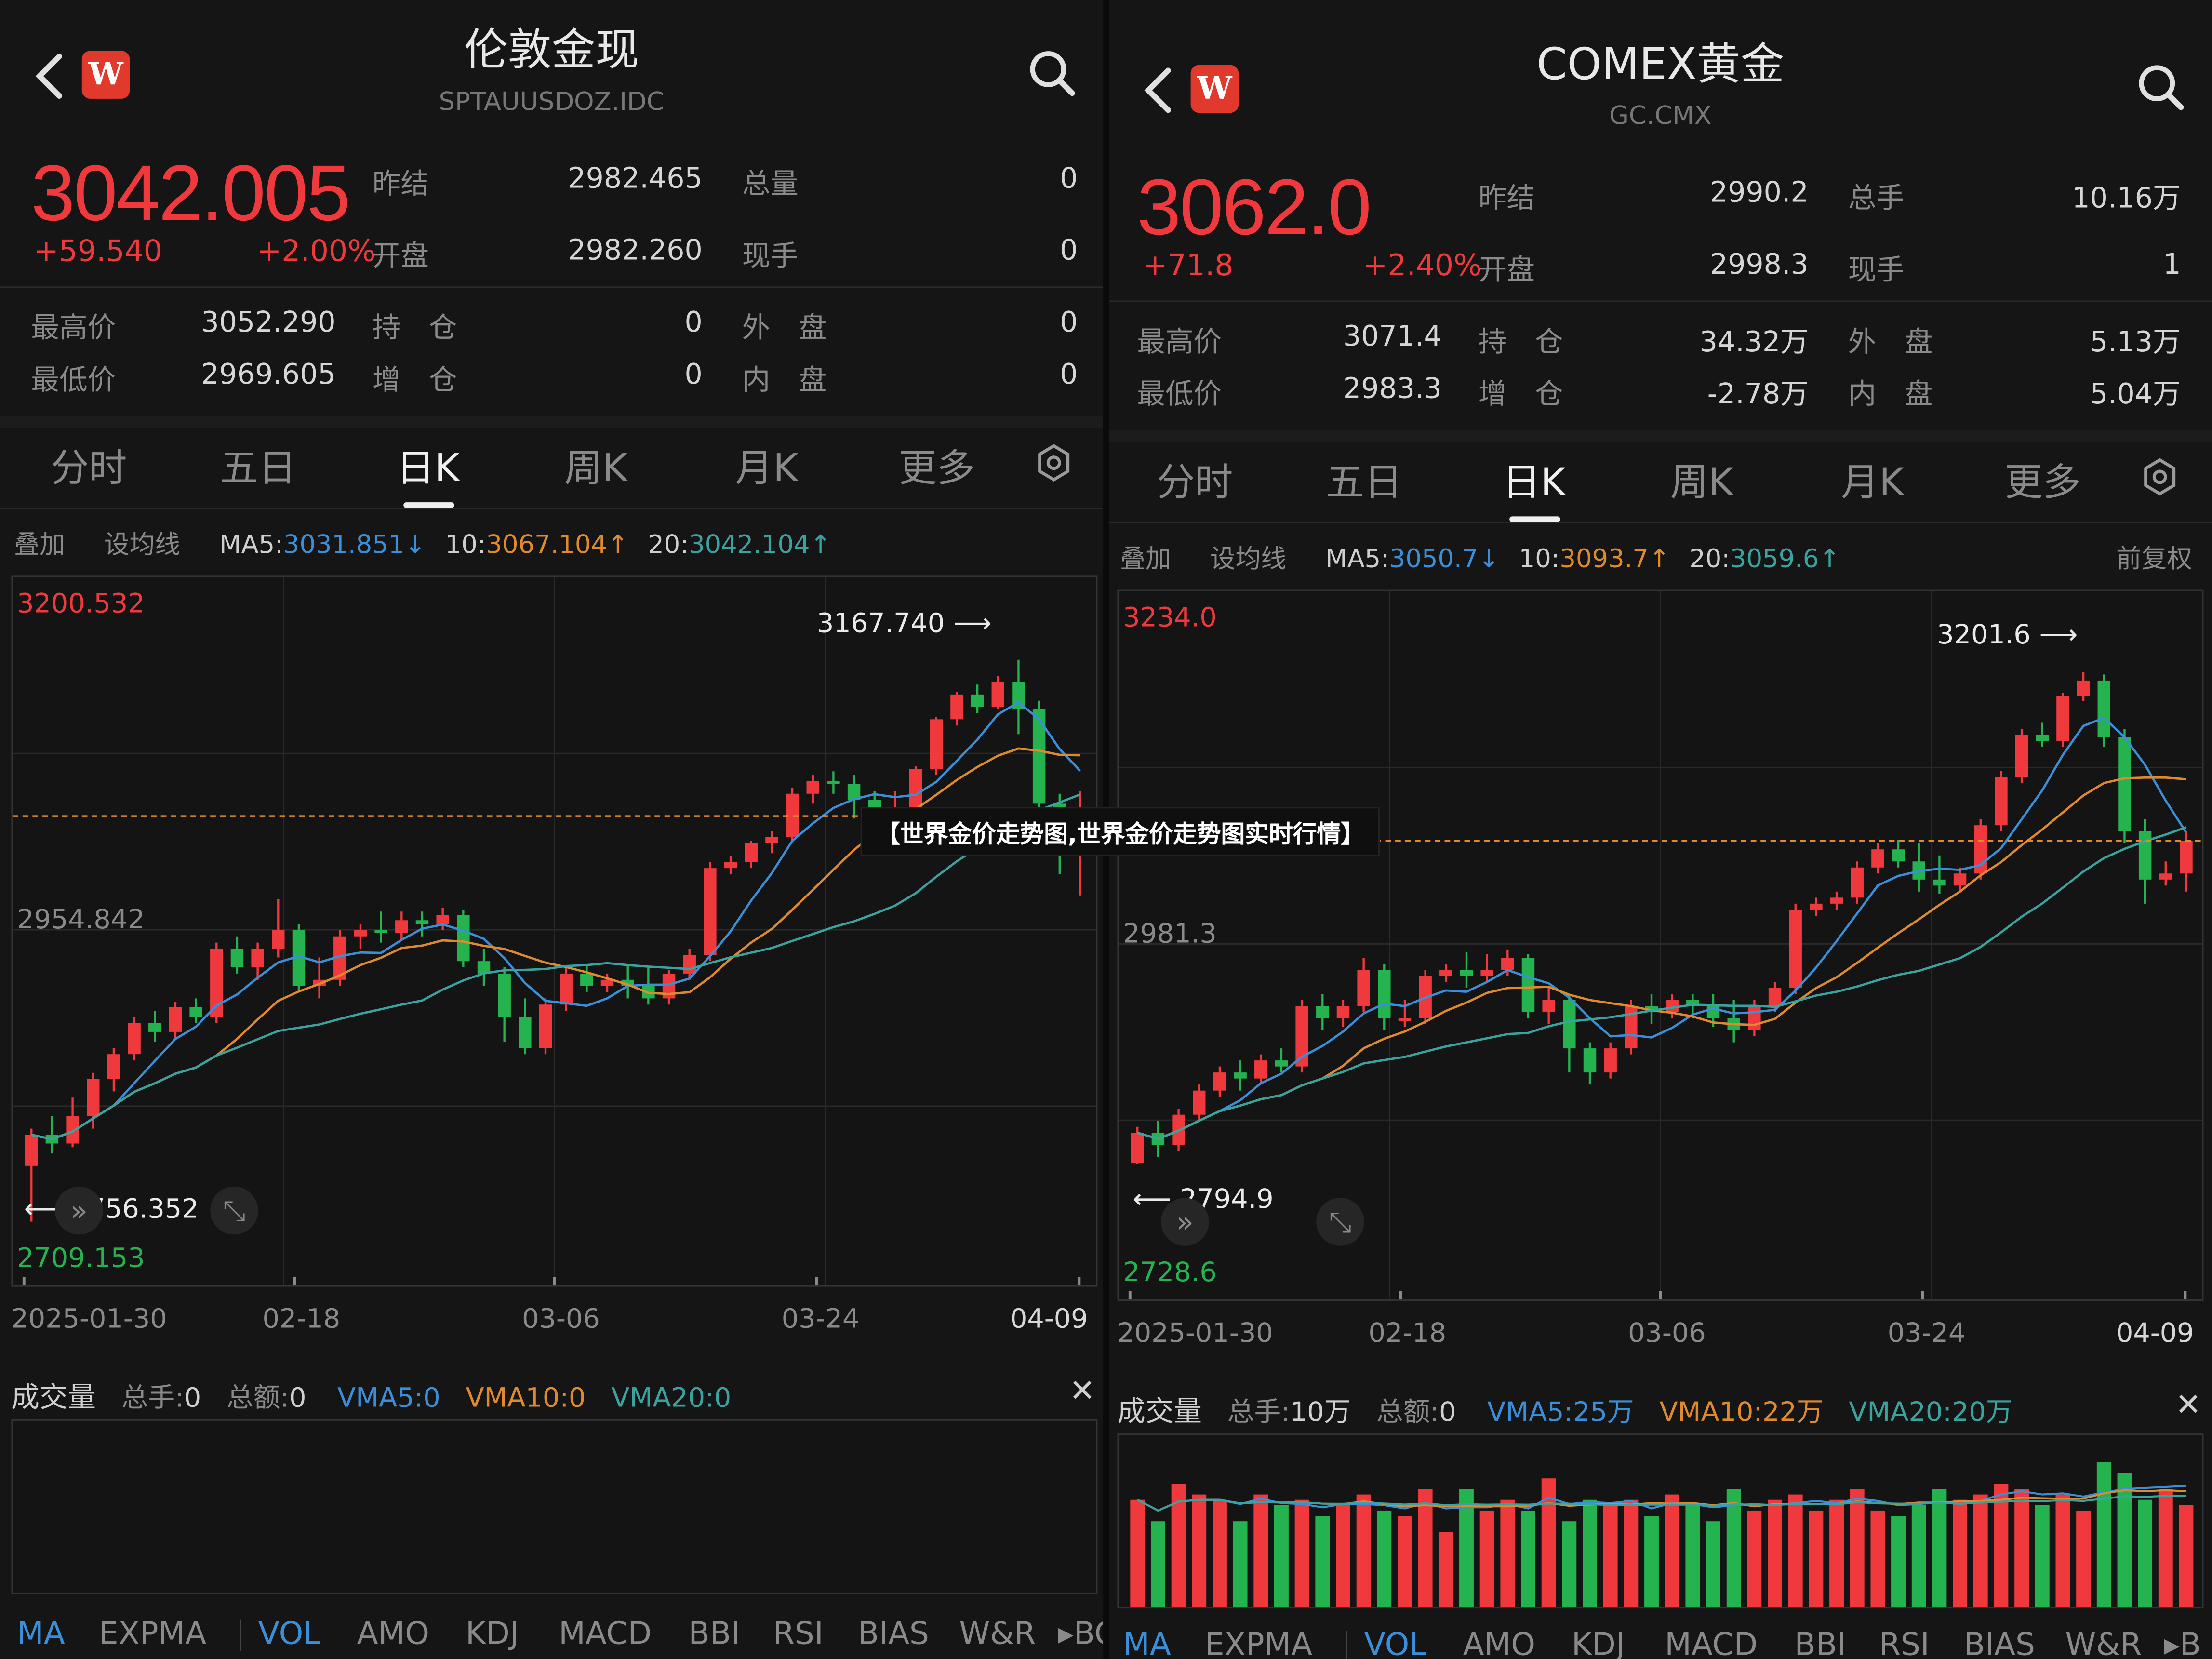  What do you see at coordinates (2182, 1643) in the screenshot?
I see `indicator-more: ▸B` at bounding box center [2182, 1643].